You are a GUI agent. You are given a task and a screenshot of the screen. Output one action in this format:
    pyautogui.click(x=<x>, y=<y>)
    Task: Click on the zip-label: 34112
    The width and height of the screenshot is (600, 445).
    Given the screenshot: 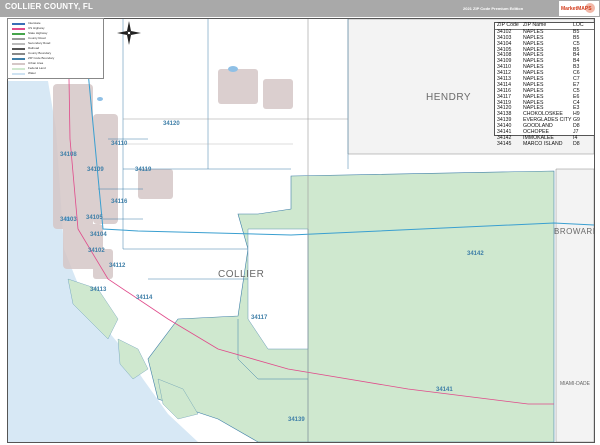 What is the action you would take?
    pyautogui.click(x=117, y=266)
    